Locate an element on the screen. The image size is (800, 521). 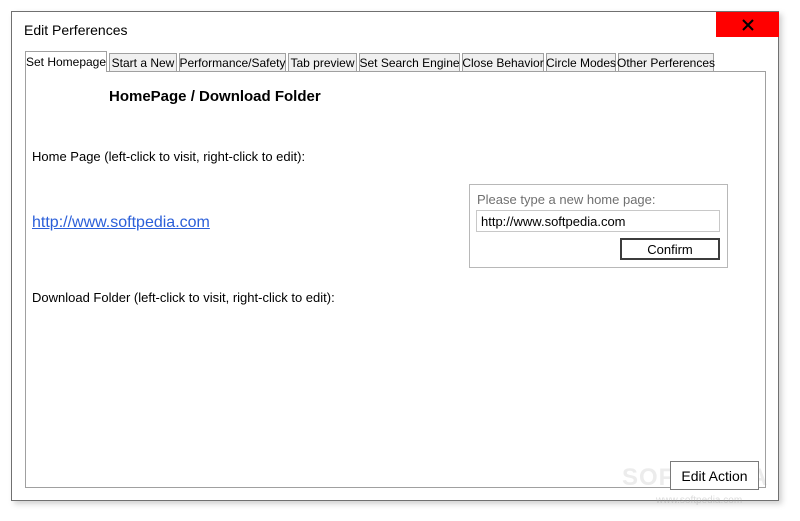
tab-other-preferences: Other Perferences is located at coordinates (666, 62).